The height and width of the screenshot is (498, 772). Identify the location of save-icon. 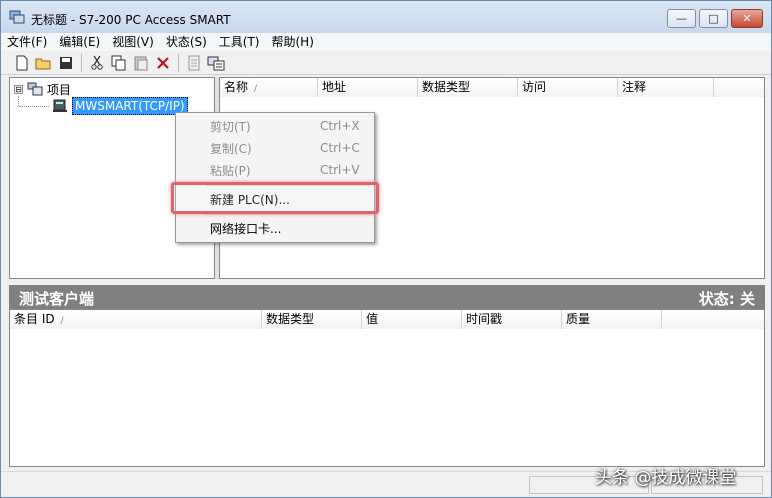
(66, 63).